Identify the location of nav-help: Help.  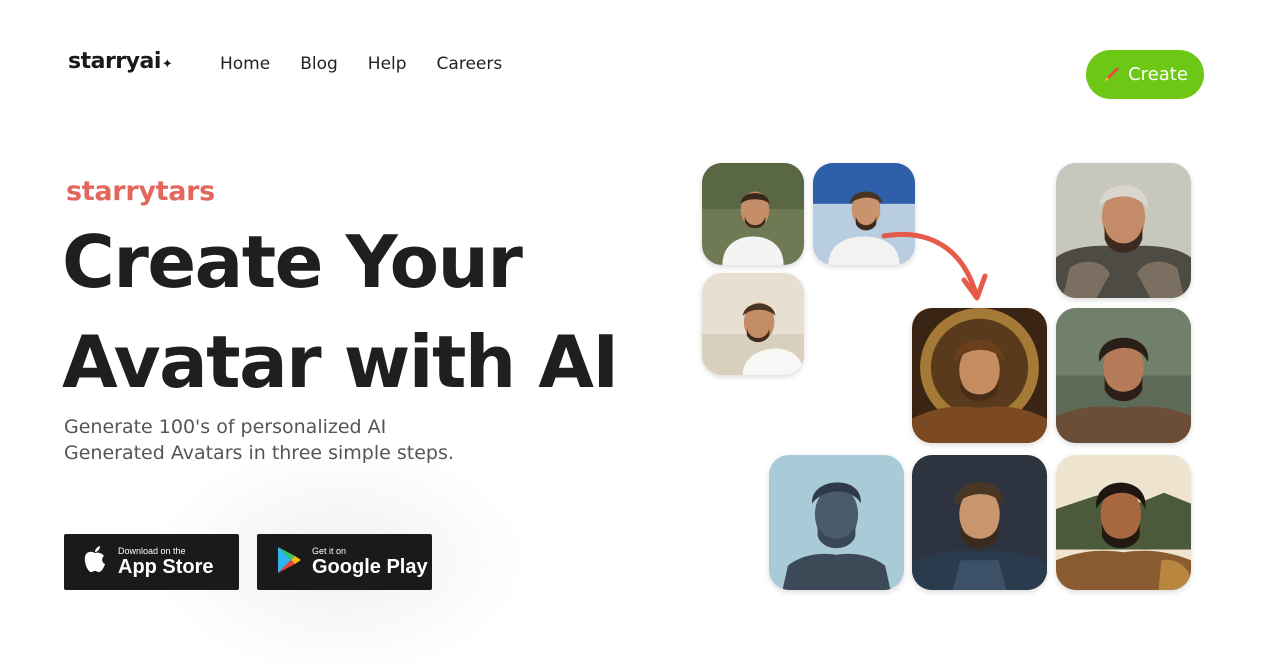
(387, 64).